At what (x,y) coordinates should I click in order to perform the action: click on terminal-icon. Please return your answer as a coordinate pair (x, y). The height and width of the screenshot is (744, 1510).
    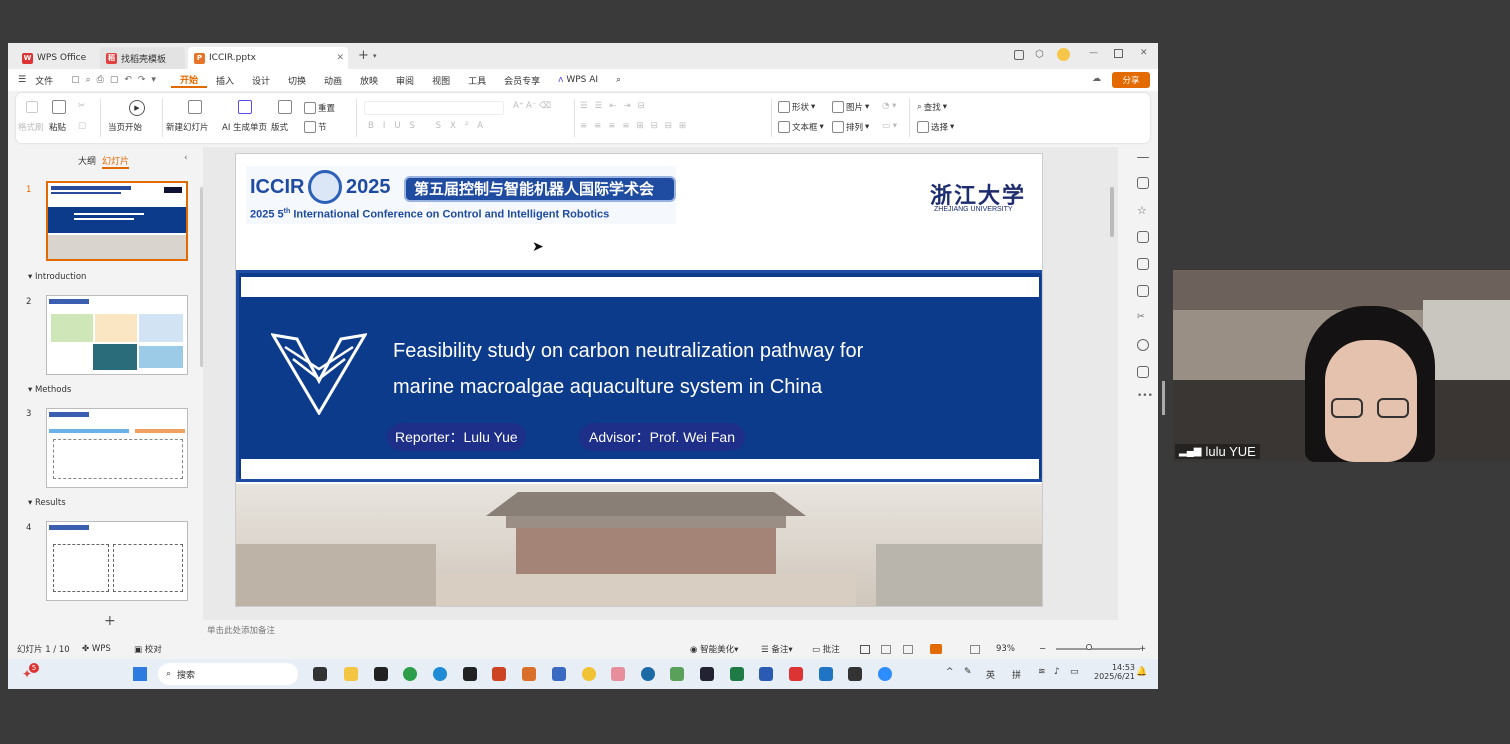
    Looking at the image, I should click on (470, 674).